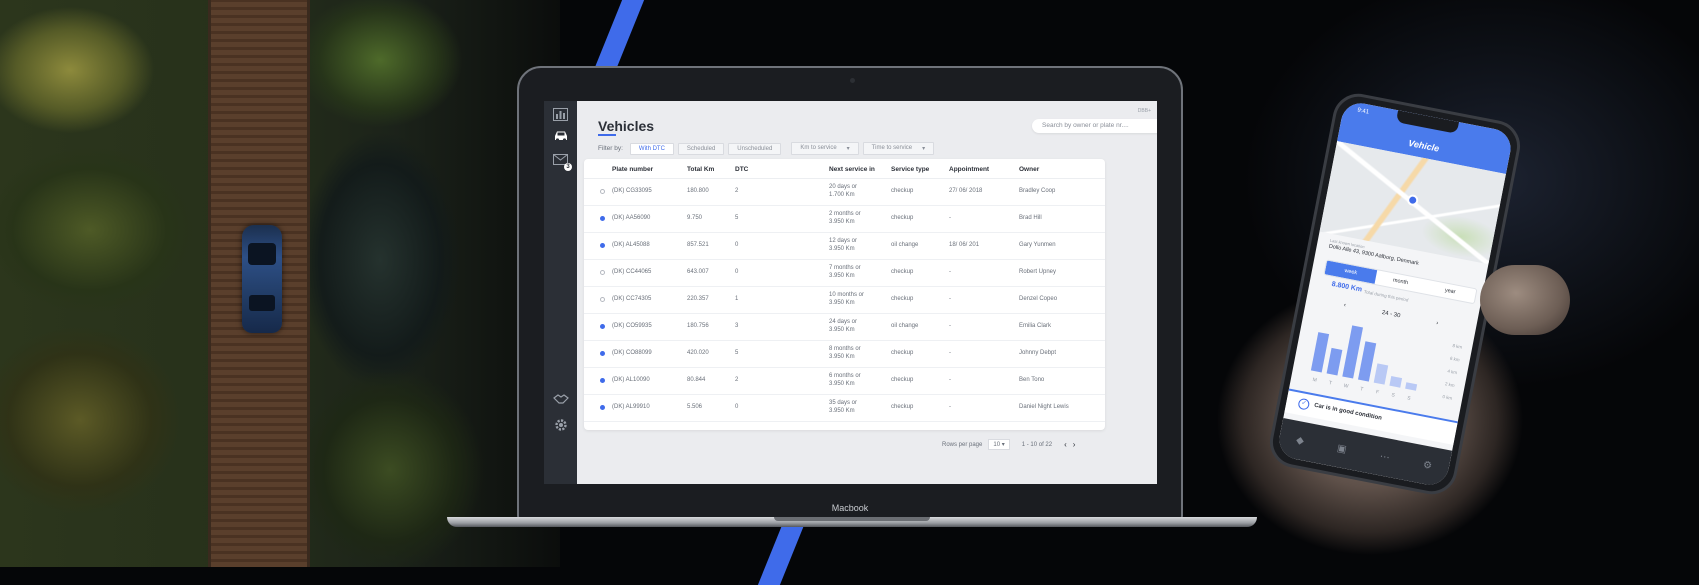 This screenshot has width=1699, height=585. I want to click on prev-page-button: ‹, so click(1065, 444).